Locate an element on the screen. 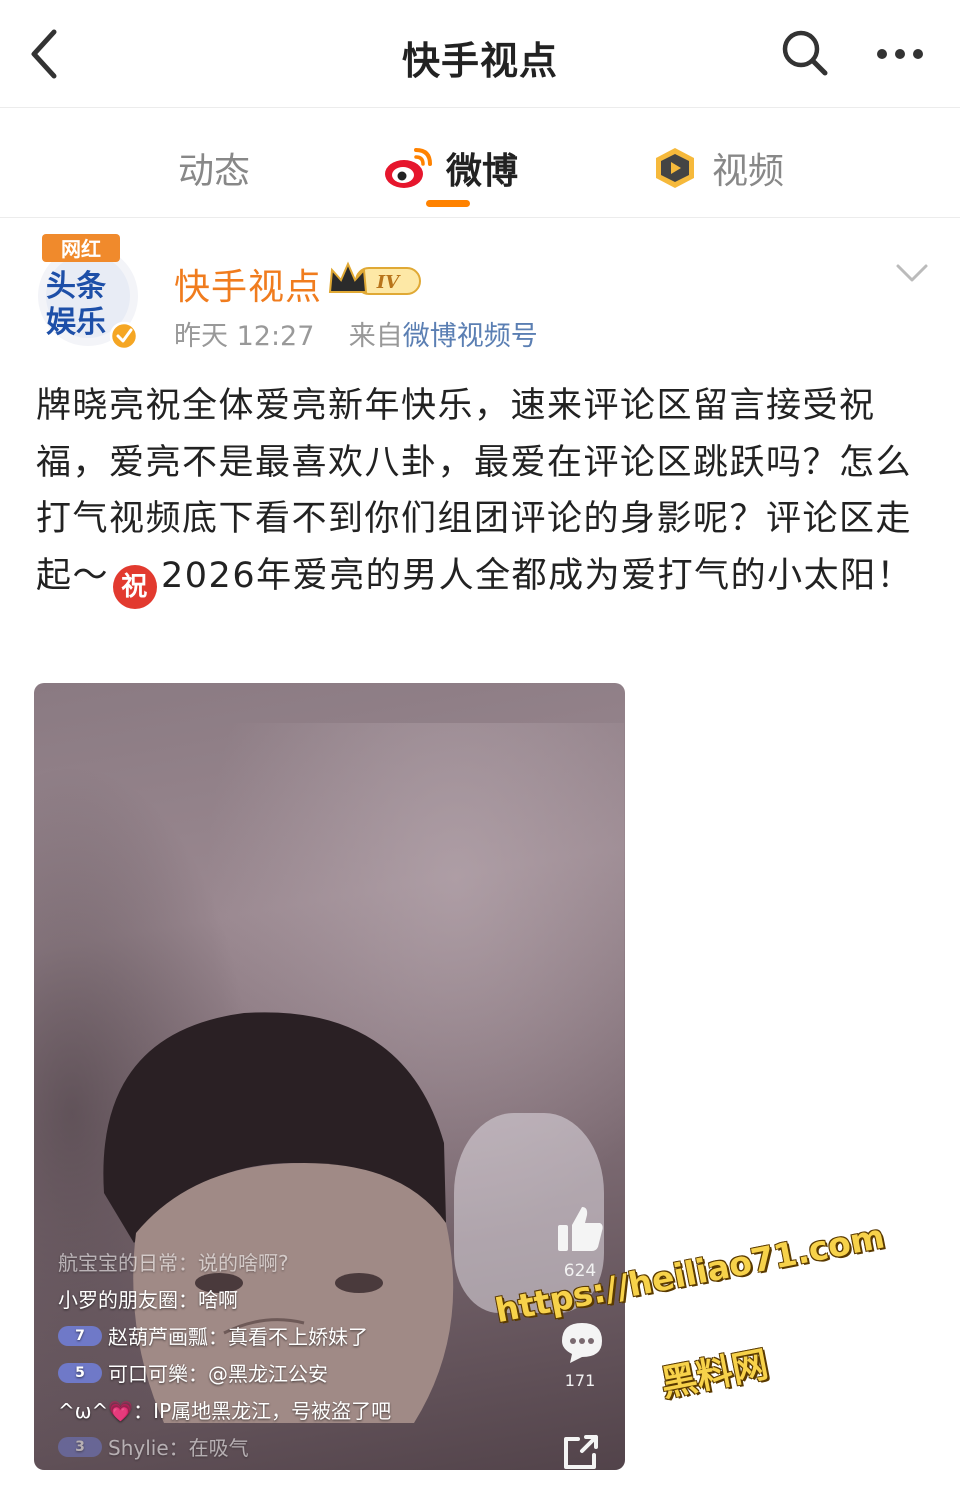  share-icon is located at coordinates (581, 1450).